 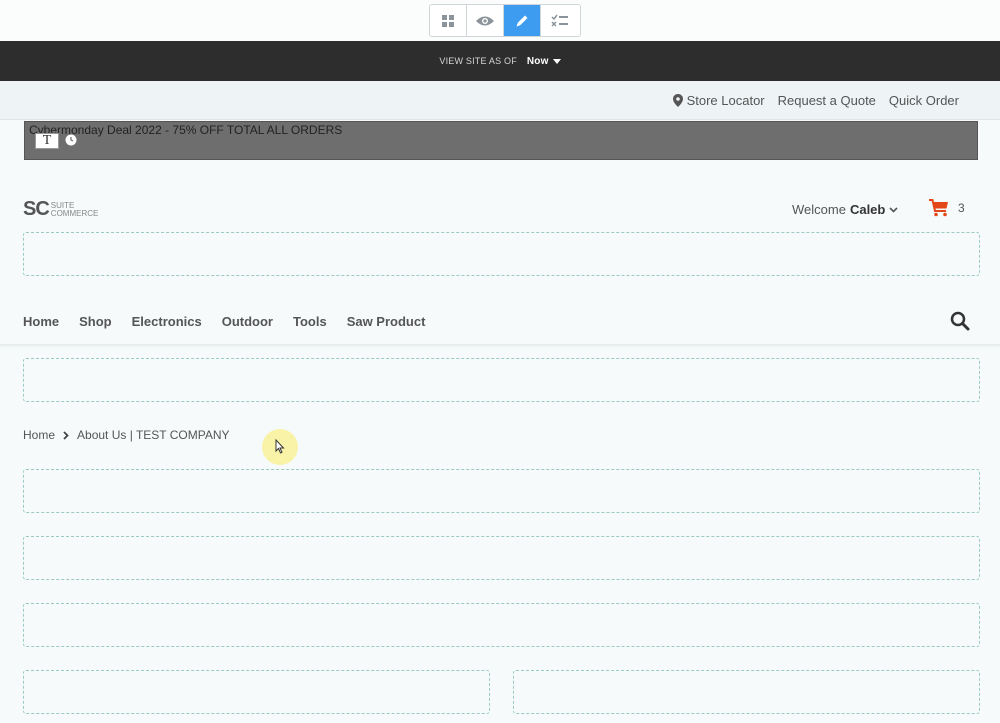 I want to click on view-site-as-dropdown: Now, so click(x=544, y=61).